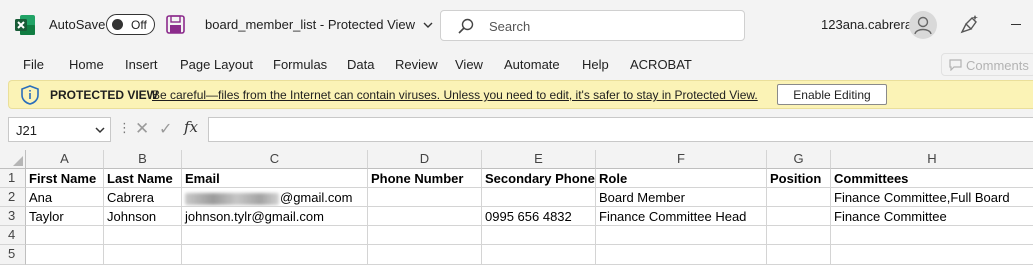 The height and width of the screenshot is (265, 1033). What do you see at coordinates (65, 255) in the screenshot?
I see `cell-a5` at bounding box center [65, 255].